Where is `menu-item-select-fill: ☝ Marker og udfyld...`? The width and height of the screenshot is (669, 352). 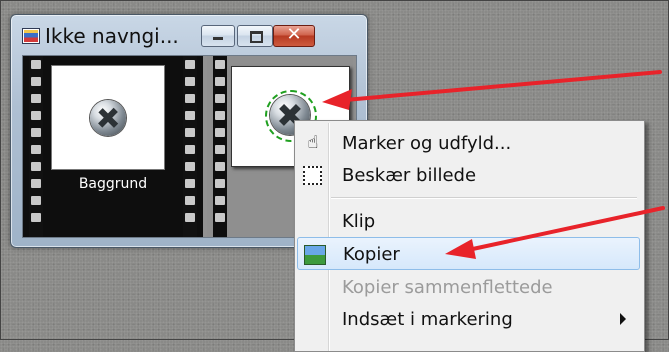 menu-item-select-fill: ☝ Marker og udfyld... is located at coordinates (468, 143).